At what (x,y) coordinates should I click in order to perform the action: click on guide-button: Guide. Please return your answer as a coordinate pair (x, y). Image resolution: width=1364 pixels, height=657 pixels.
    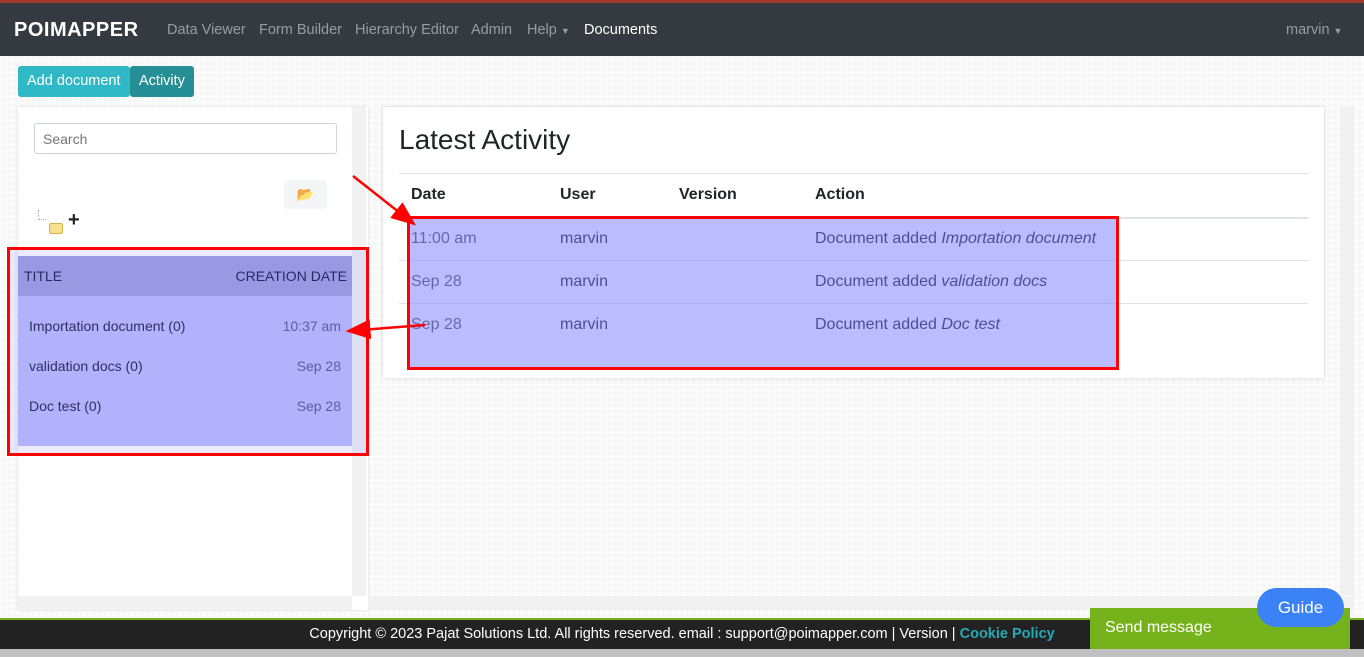
    Looking at the image, I should click on (1300, 607).